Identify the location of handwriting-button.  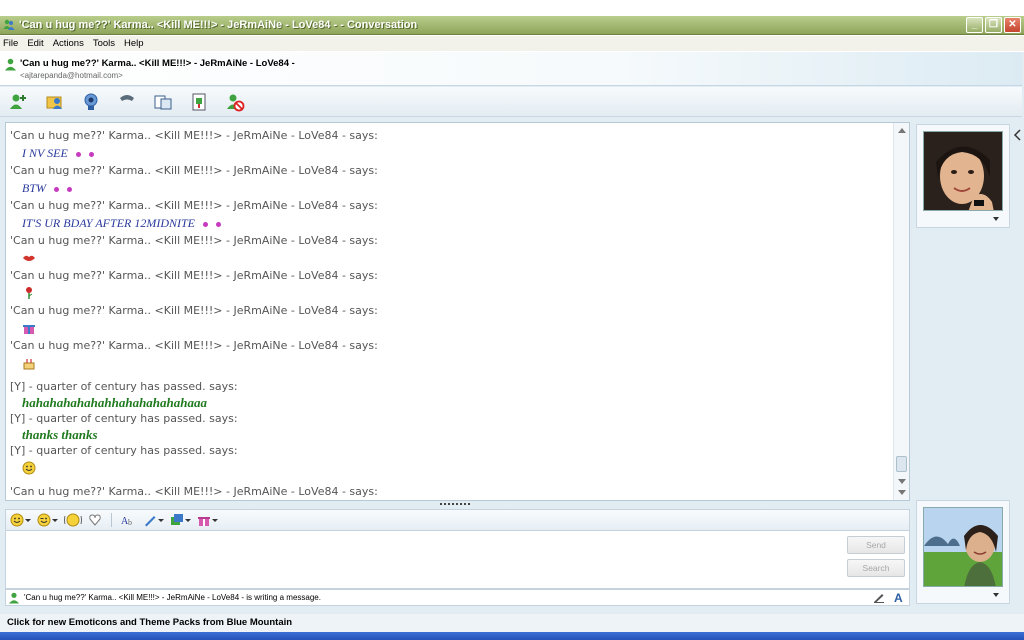
(153, 520).